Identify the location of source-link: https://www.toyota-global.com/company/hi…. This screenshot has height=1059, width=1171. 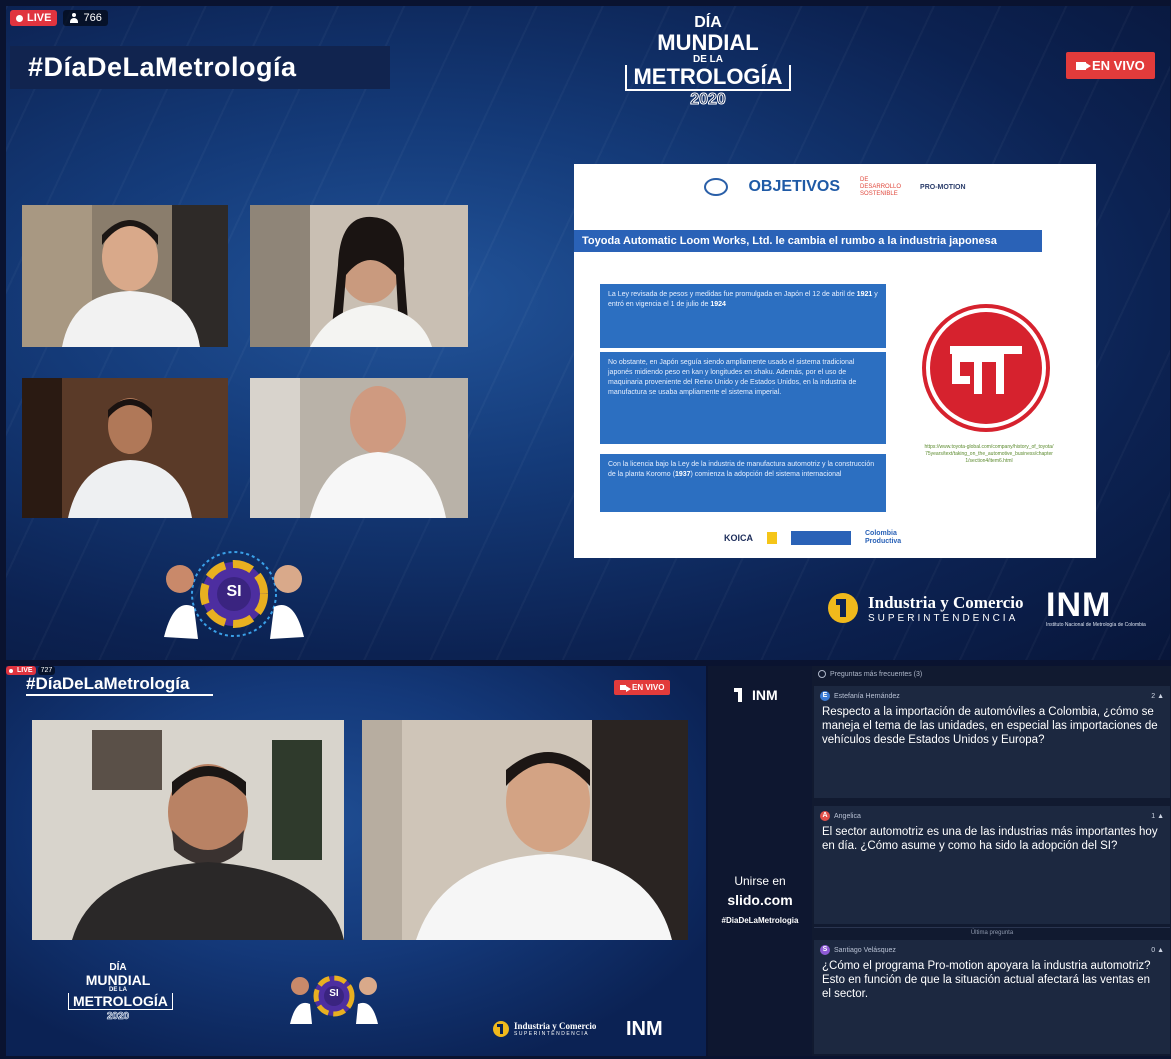
(989, 454).